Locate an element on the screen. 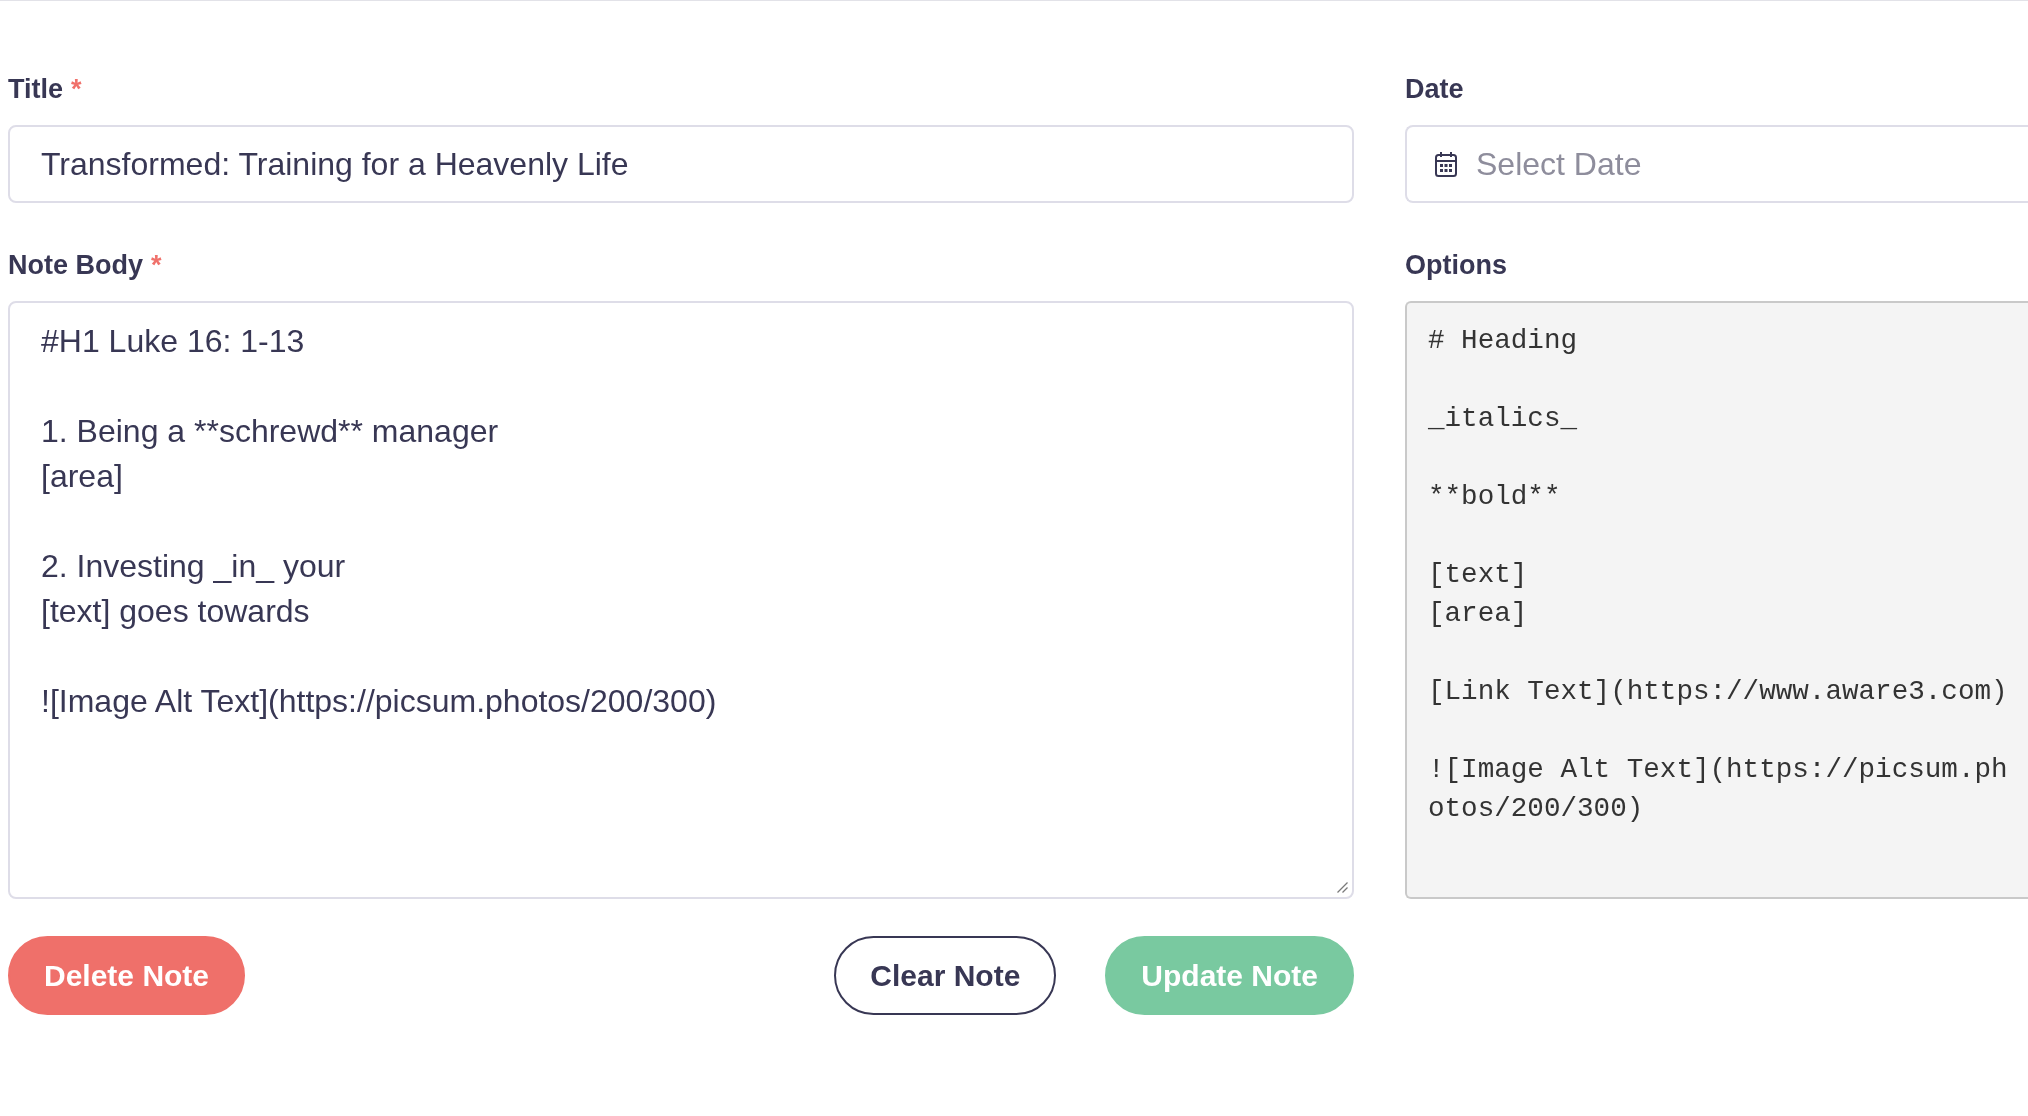  syntax-example: [text] is located at coordinates (1478, 575).